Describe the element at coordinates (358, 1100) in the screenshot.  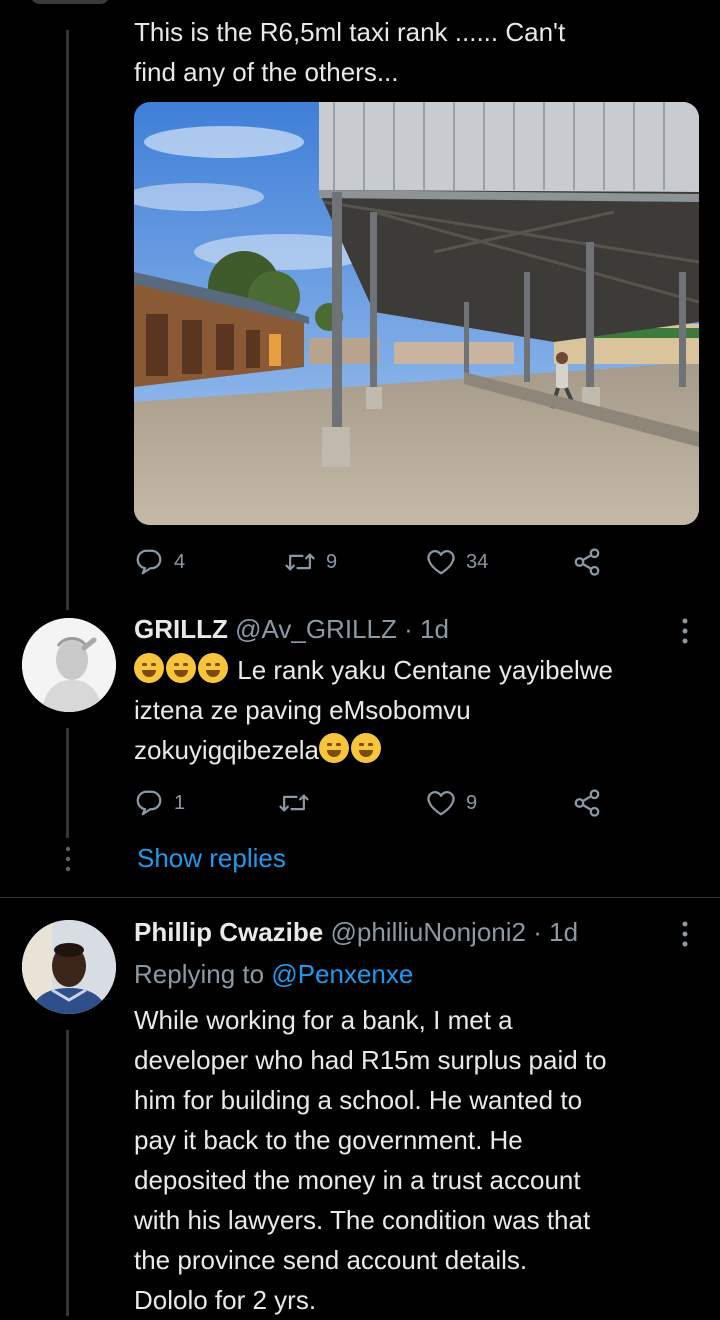
I see `tweet-text-line: him for building a school. He wanted to` at that location.